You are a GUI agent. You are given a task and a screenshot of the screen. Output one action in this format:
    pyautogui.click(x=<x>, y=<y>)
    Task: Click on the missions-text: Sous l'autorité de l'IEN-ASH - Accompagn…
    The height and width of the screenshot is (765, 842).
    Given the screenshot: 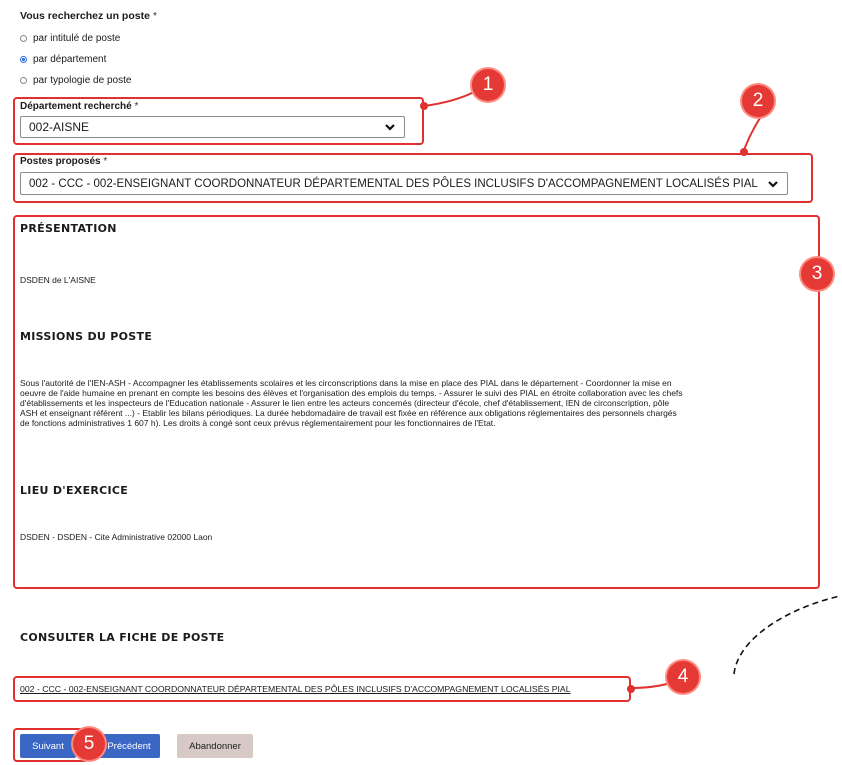 What is the action you would take?
    pyautogui.click(x=351, y=403)
    